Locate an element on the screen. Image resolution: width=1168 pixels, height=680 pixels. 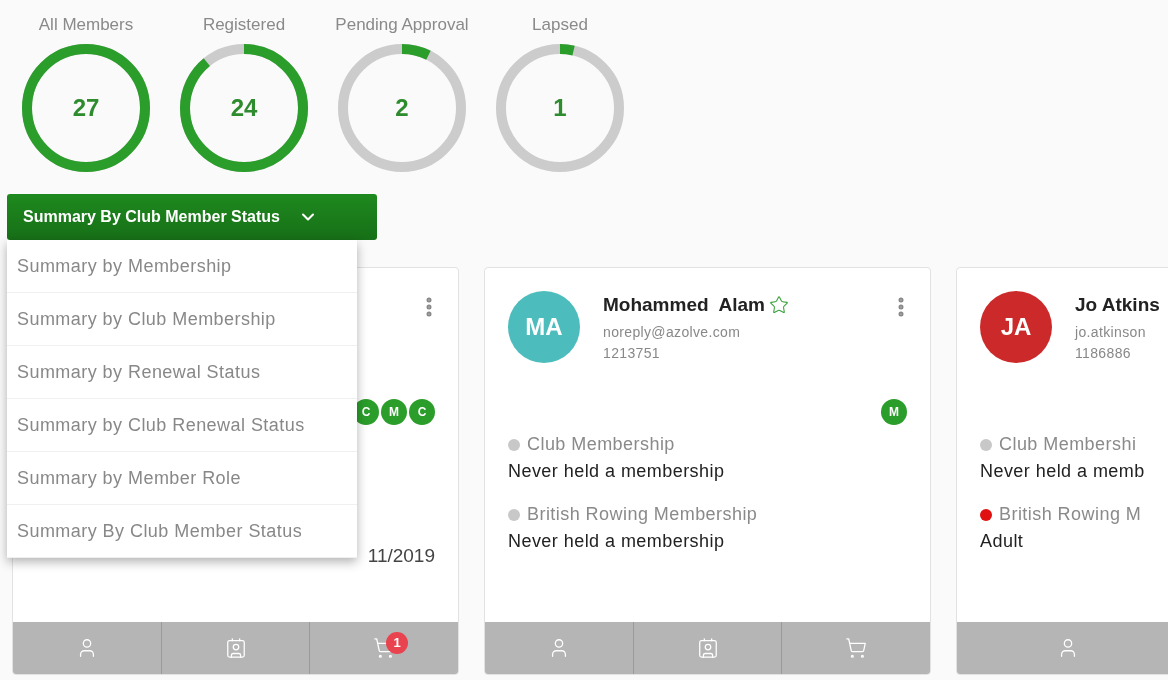
summary-dropdown: Summary By Club Member Status is located at coordinates (192, 217).